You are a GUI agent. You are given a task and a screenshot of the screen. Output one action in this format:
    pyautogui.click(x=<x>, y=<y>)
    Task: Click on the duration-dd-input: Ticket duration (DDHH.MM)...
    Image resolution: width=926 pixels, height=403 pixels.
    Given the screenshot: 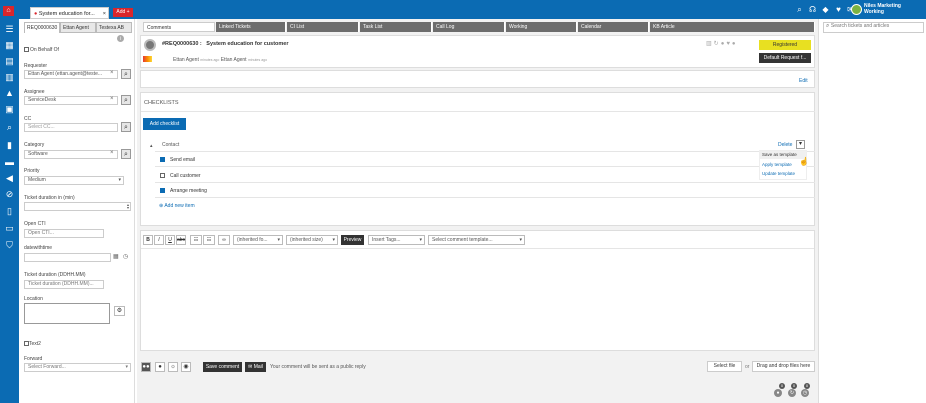 What is the action you would take?
    pyautogui.click(x=64, y=284)
    